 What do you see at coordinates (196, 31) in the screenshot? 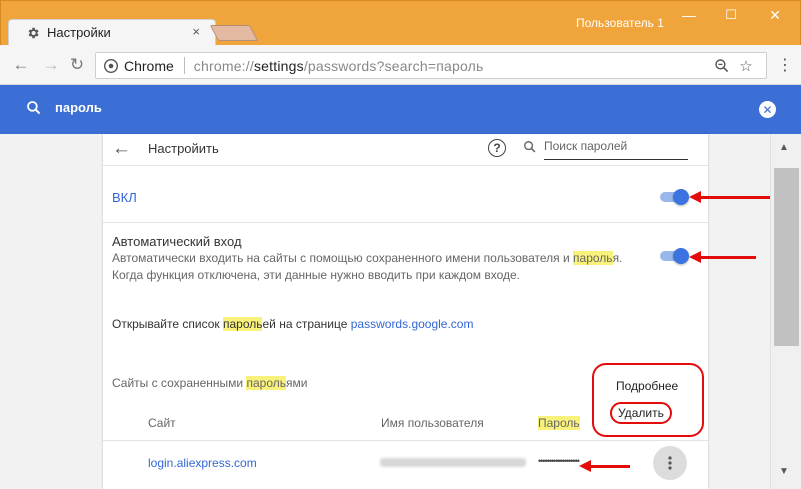
I see `tab-close-icon: ×` at bounding box center [196, 31].